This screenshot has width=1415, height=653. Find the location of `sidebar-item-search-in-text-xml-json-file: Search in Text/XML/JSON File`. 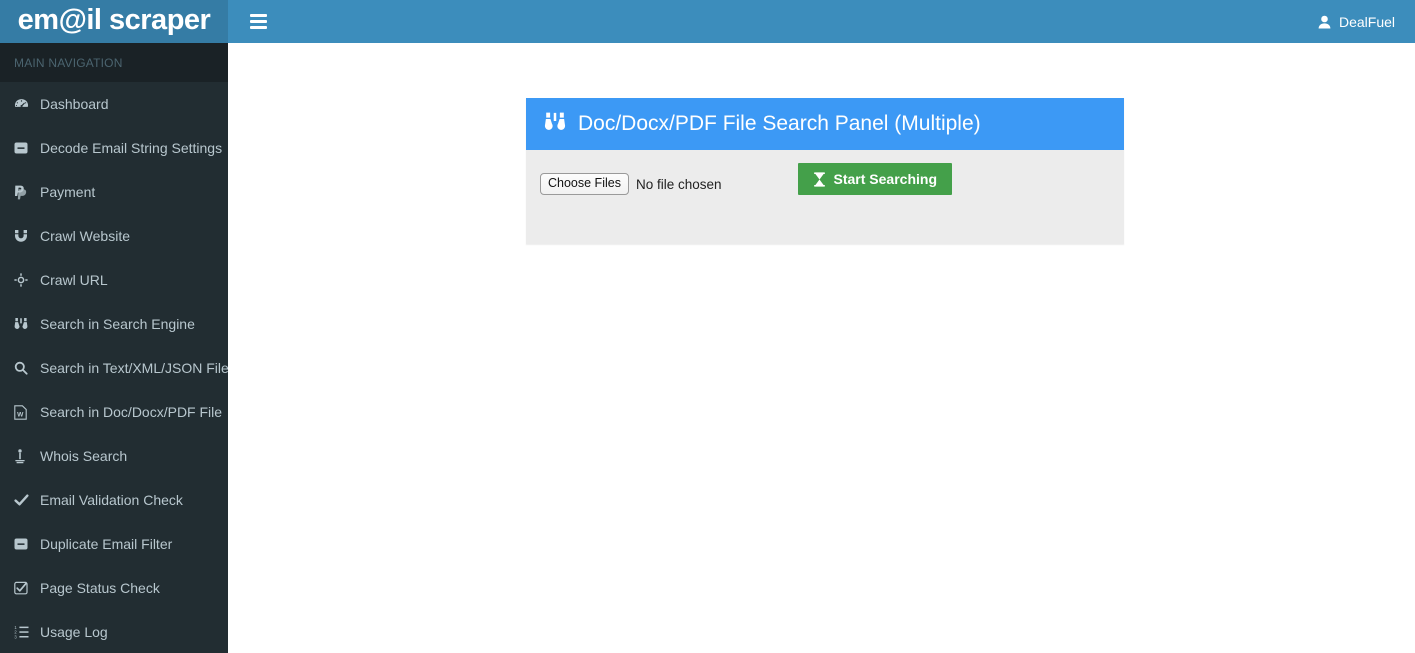

sidebar-item-search-in-text-xml-json-file: Search in Text/XML/JSON File is located at coordinates (114, 368).